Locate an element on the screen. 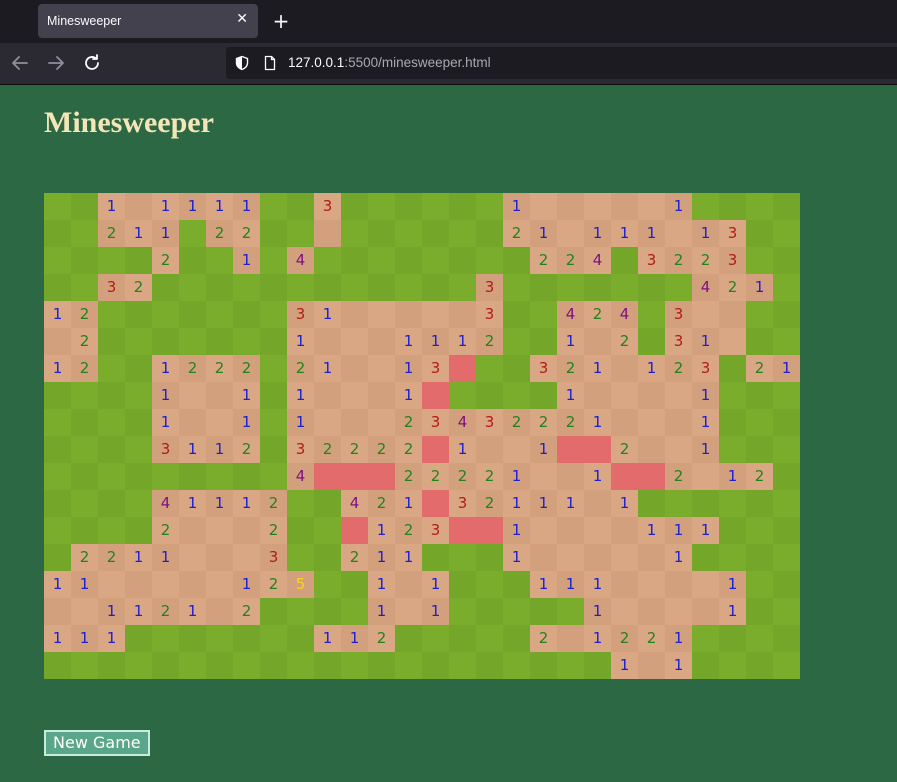  address-bar: 127.0.0.1:5500/minesweeper.html is located at coordinates (561, 63).